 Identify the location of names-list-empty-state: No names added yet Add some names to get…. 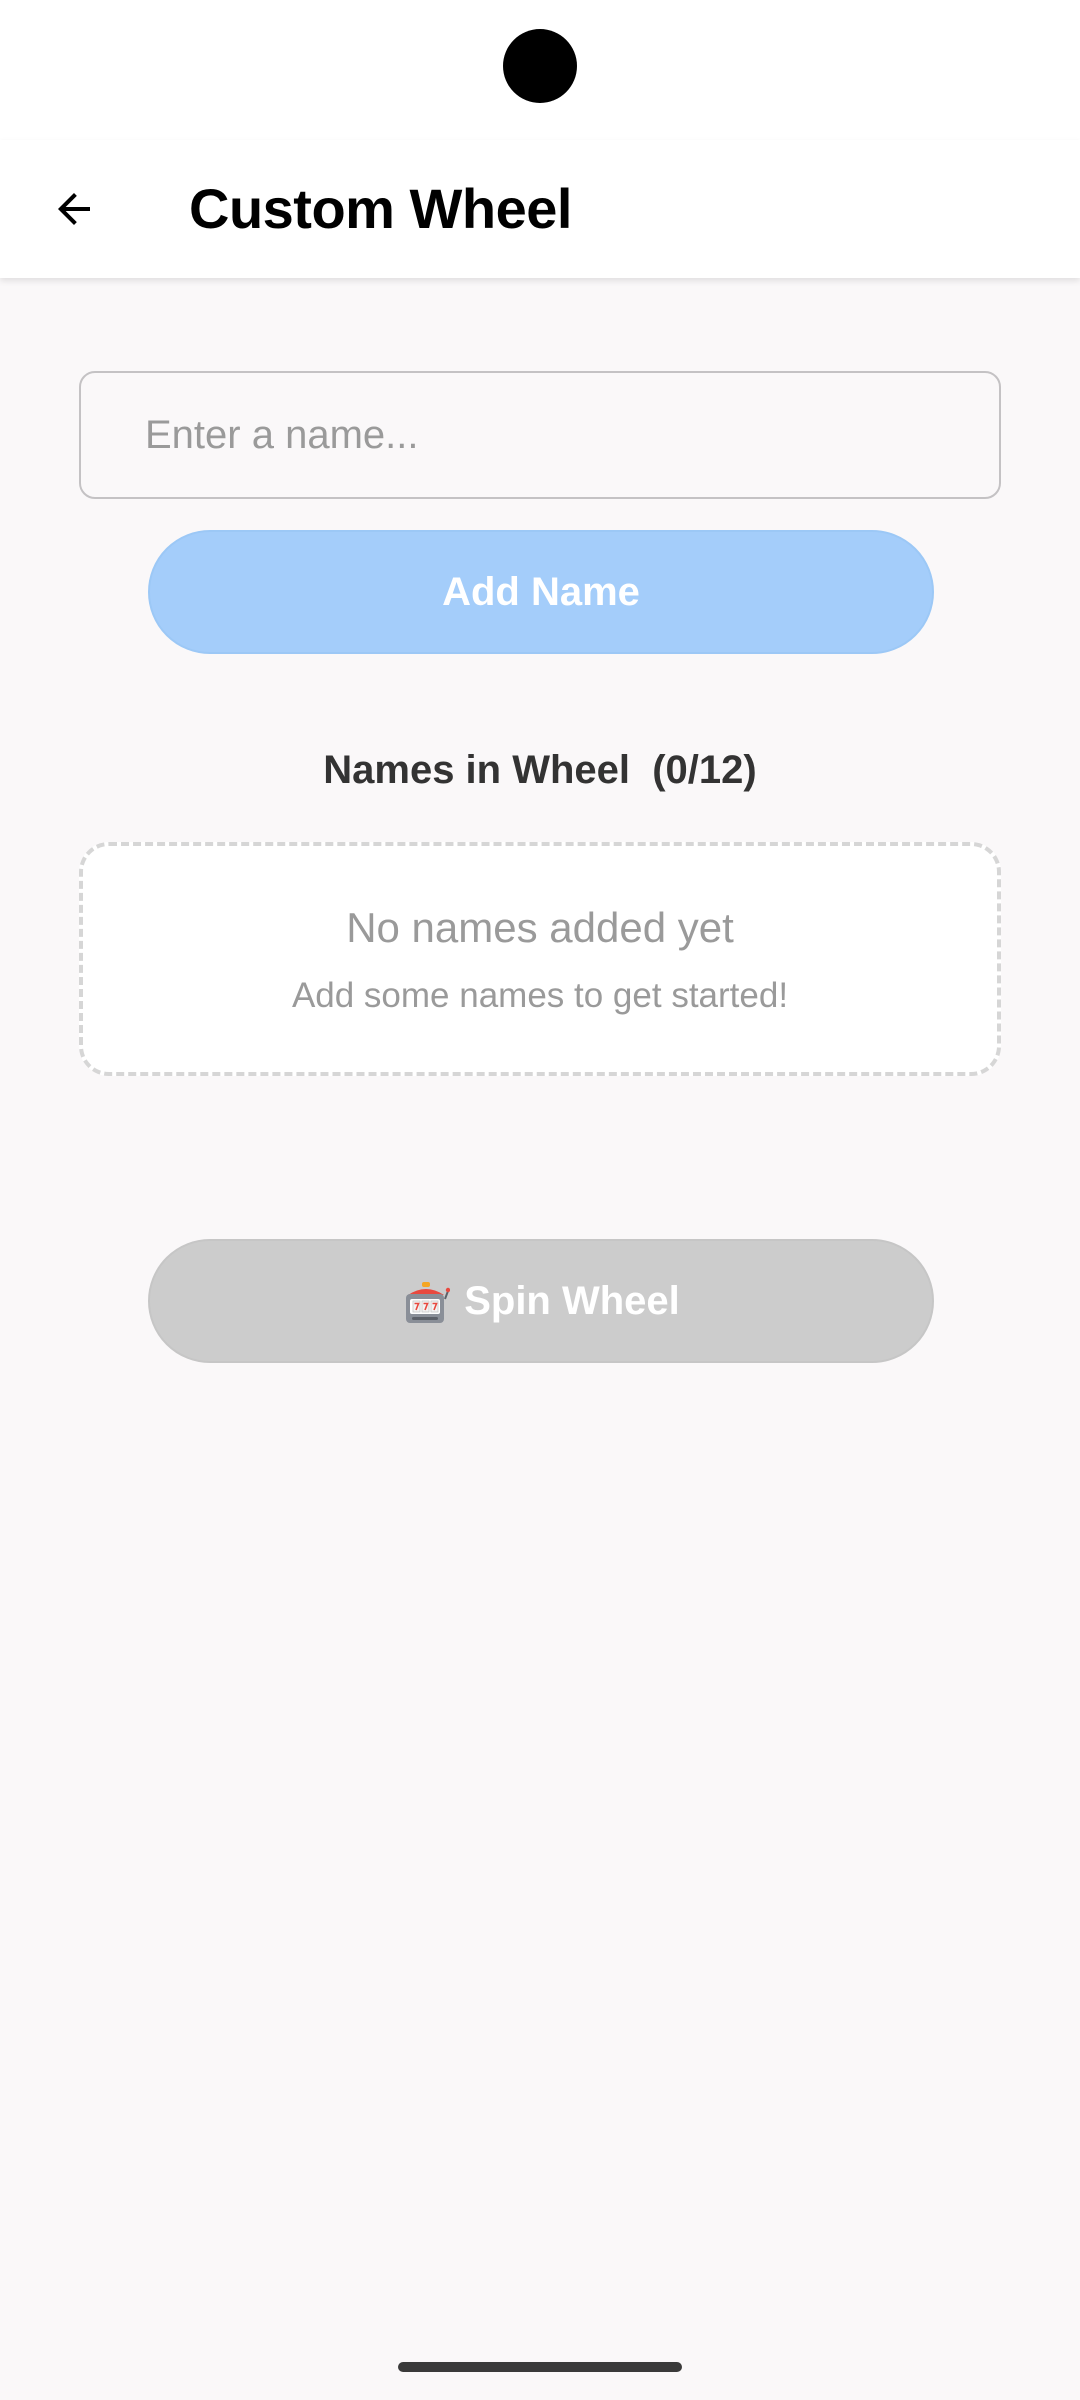
(540, 959).